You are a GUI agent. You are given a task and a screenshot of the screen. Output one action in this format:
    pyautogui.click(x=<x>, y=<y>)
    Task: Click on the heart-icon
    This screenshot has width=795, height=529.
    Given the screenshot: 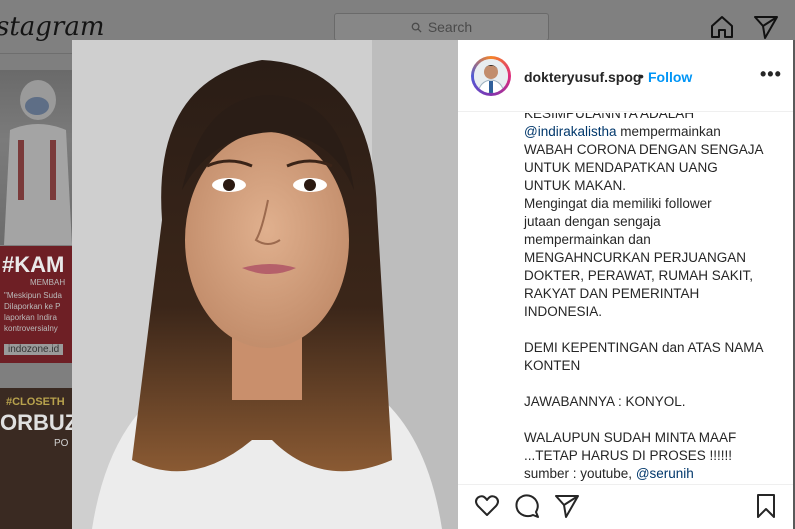 What is the action you would take?
    pyautogui.click(x=487, y=506)
    